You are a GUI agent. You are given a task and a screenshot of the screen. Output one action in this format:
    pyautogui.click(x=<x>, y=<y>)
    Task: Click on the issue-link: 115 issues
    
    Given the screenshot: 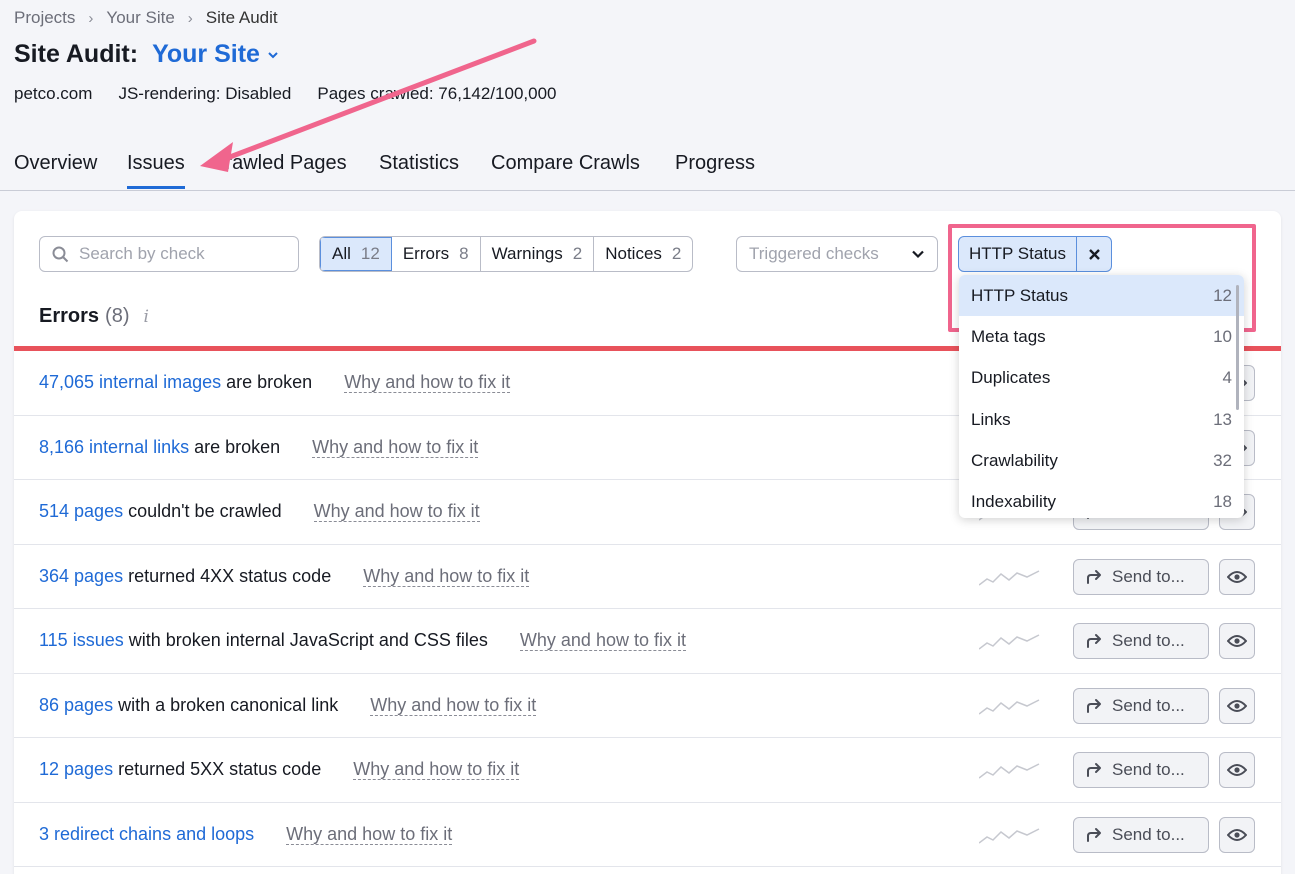 What is the action you would take?
    pyautogui.click(x=81, y=640)
    